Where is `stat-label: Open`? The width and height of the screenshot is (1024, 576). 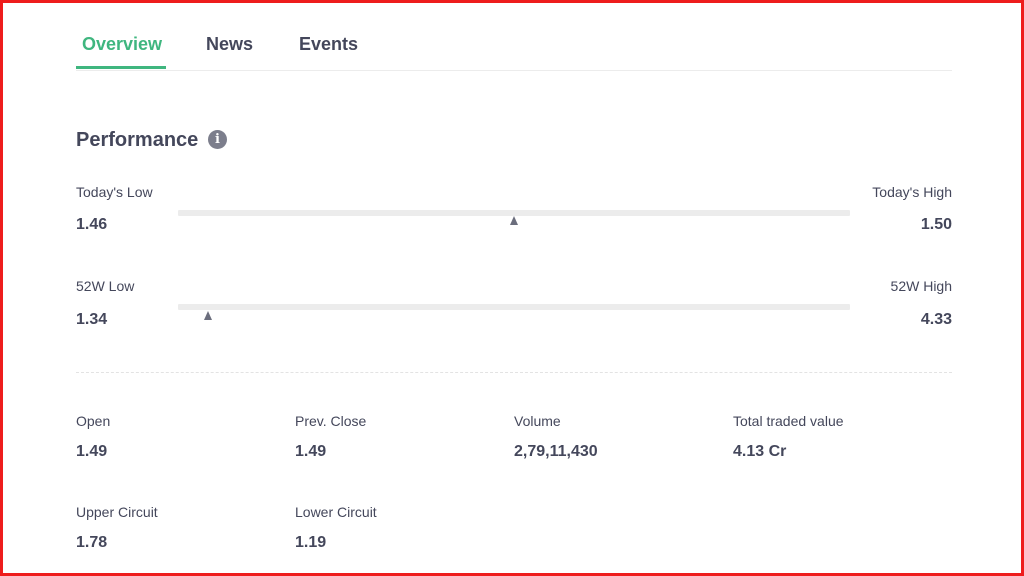 stat-label: Open is located at coordinates (93, 421).